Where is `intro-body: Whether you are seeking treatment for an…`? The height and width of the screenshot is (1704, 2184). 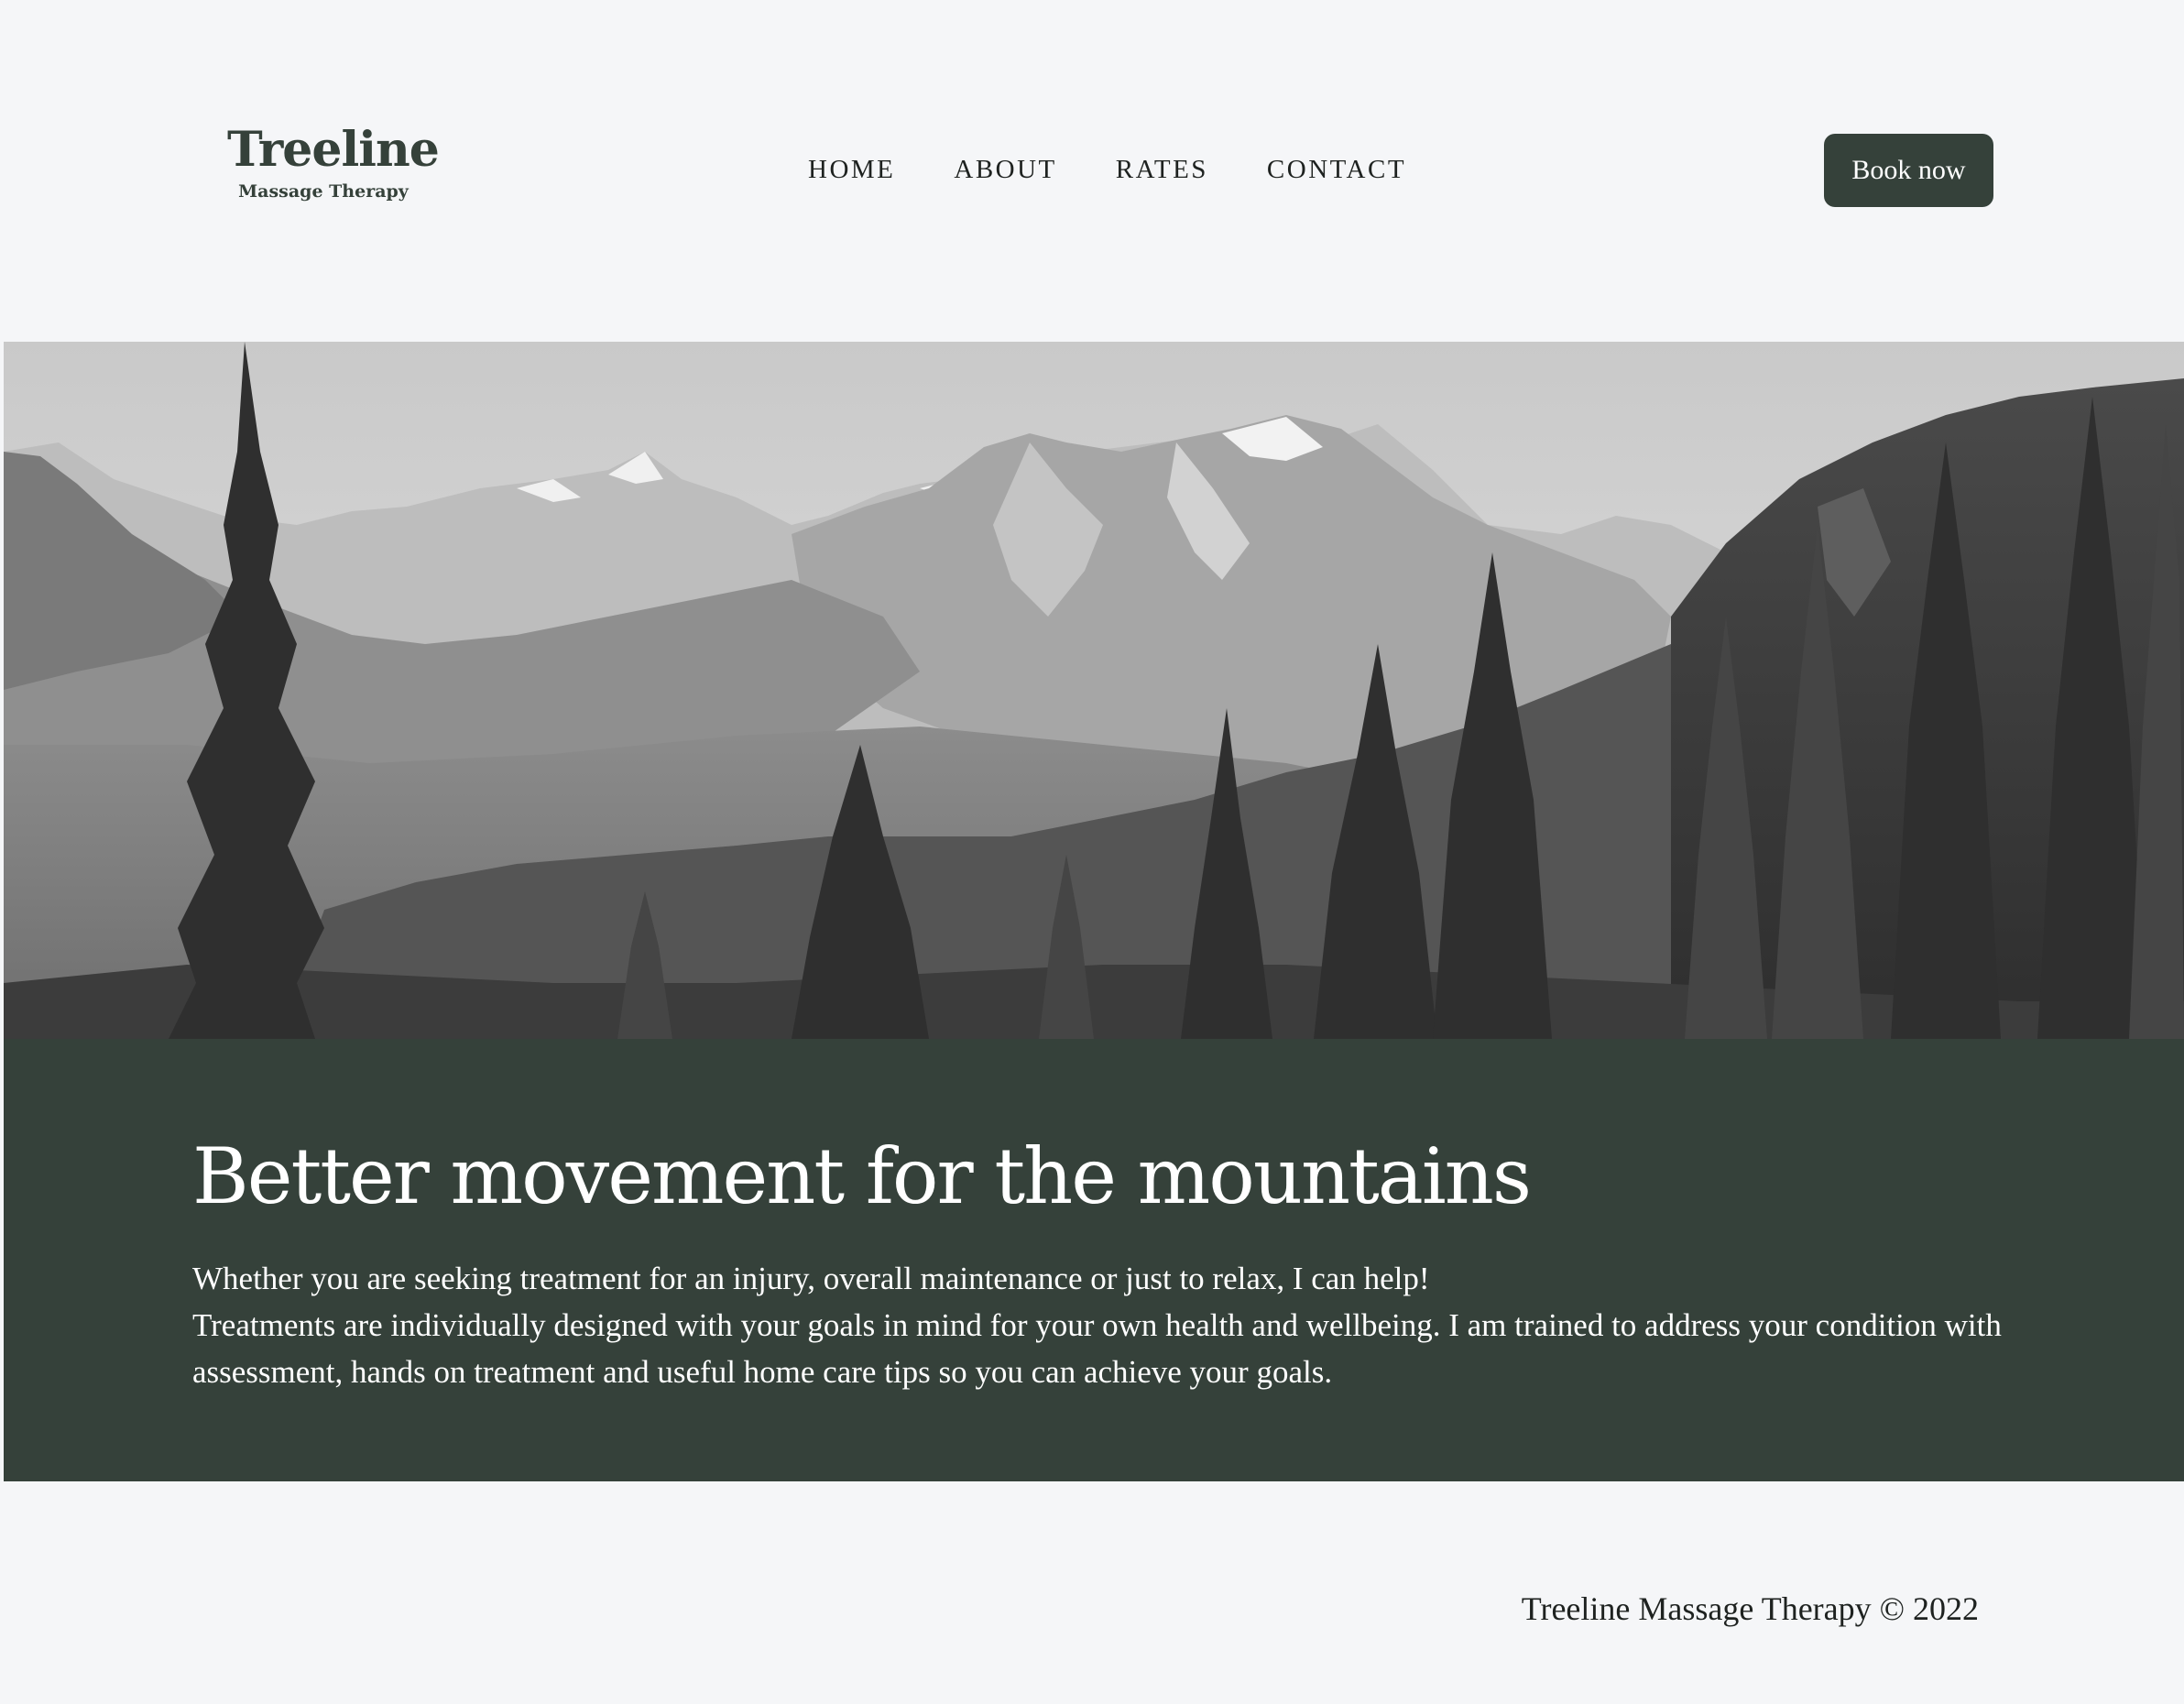
intro-body: Whether you are seeking treatment for an… is located at coordinates (1108, 1325).